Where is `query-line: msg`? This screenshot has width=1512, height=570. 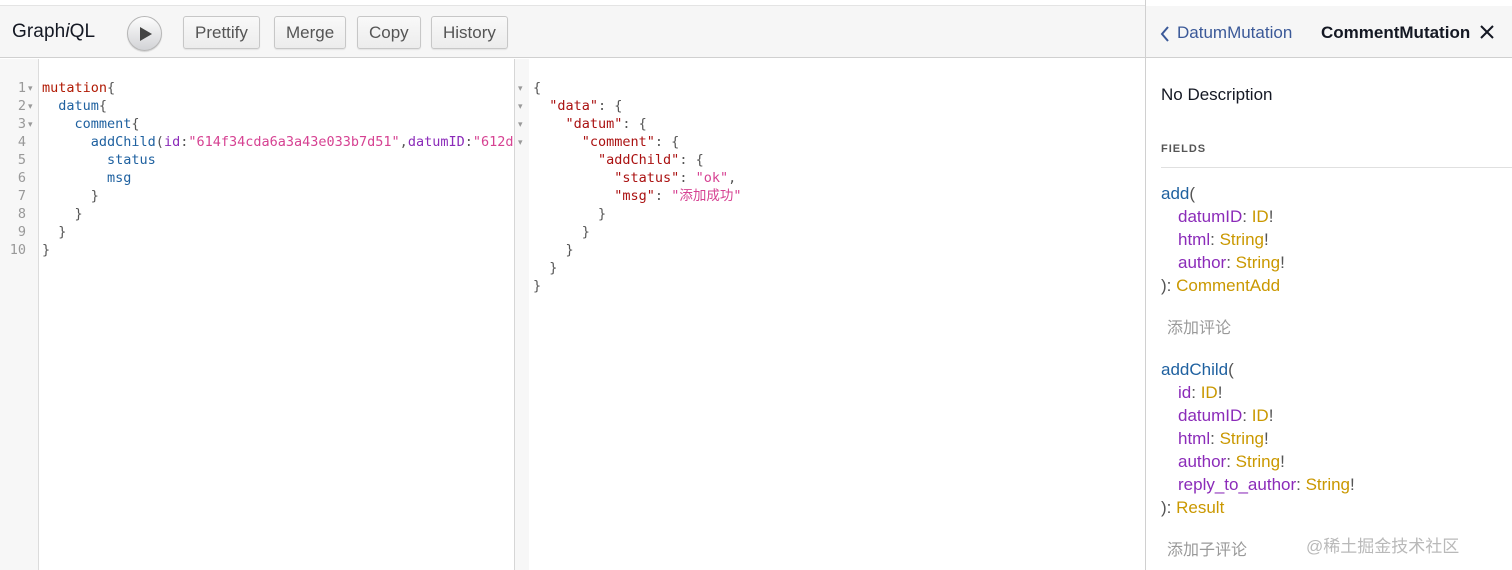
query-line: msg is located at coordinates (86, 178).